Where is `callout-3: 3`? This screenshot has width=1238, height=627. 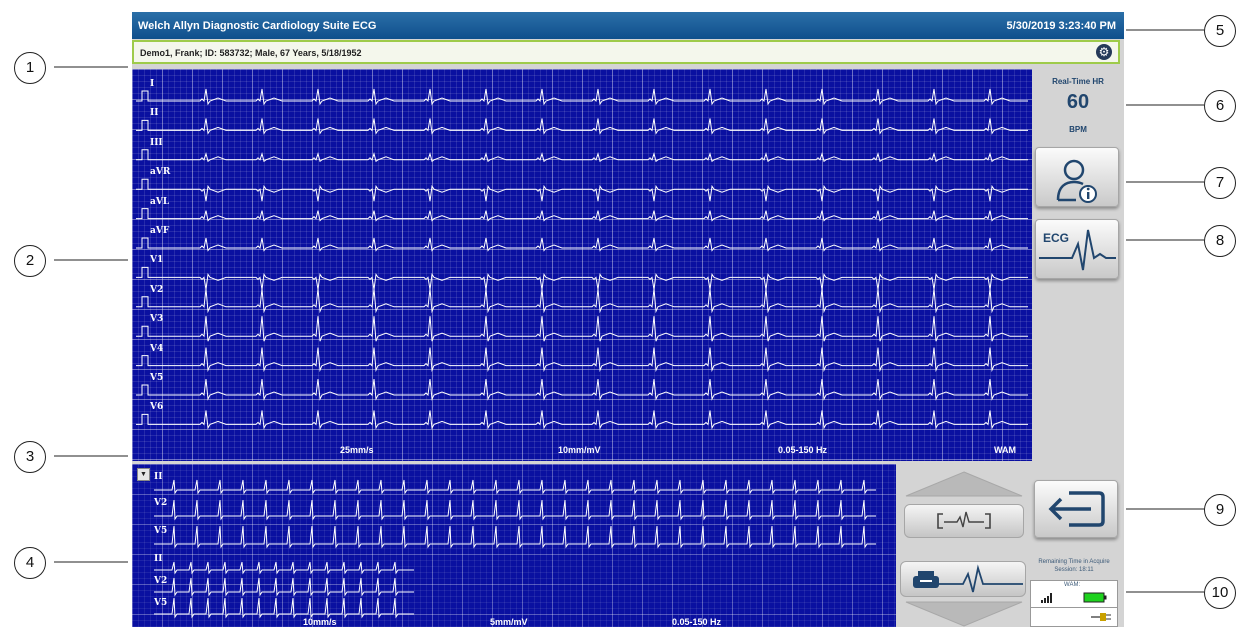 callout-3: 3 is located at coordinates (30, 457).